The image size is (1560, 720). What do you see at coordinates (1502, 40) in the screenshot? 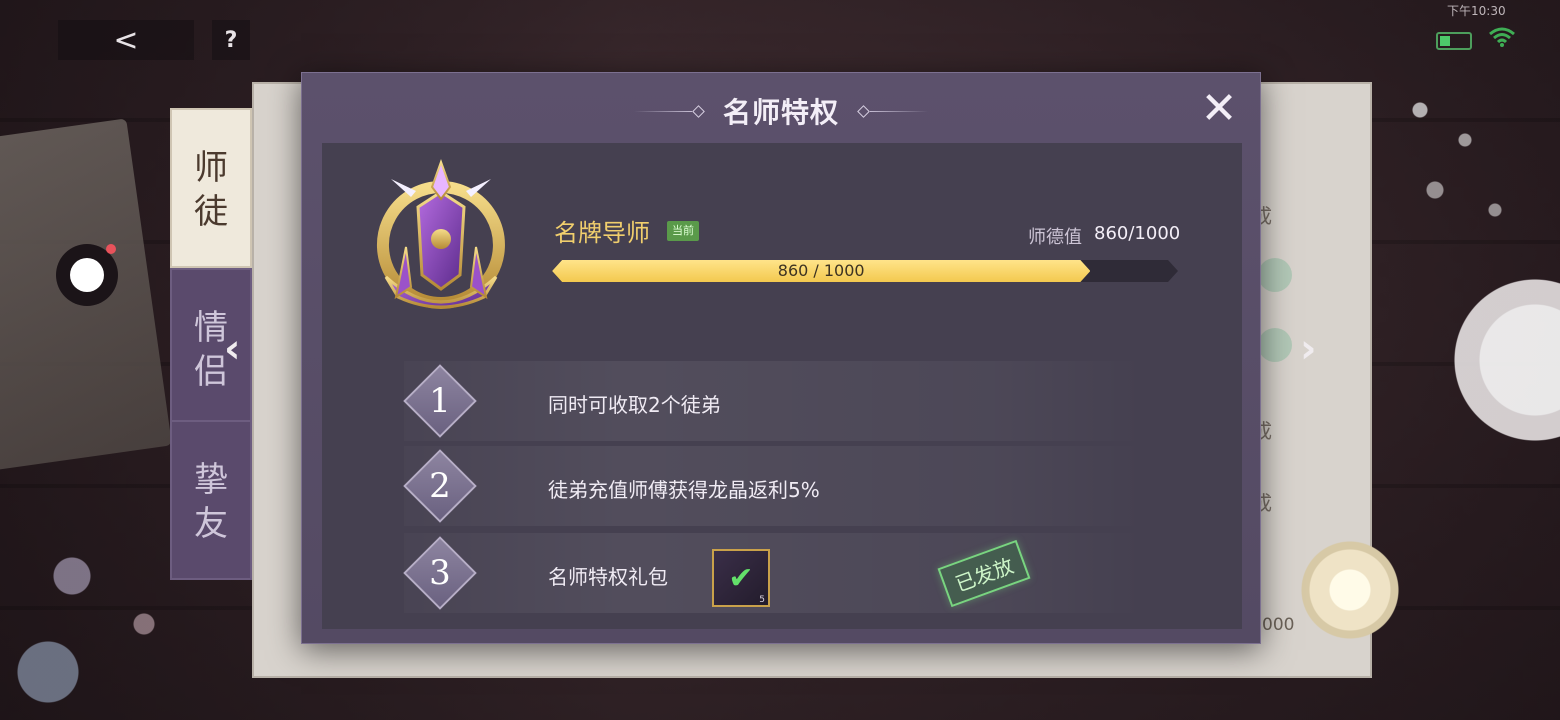
I see `wifi-icon` at bounding box center [1502, 40].